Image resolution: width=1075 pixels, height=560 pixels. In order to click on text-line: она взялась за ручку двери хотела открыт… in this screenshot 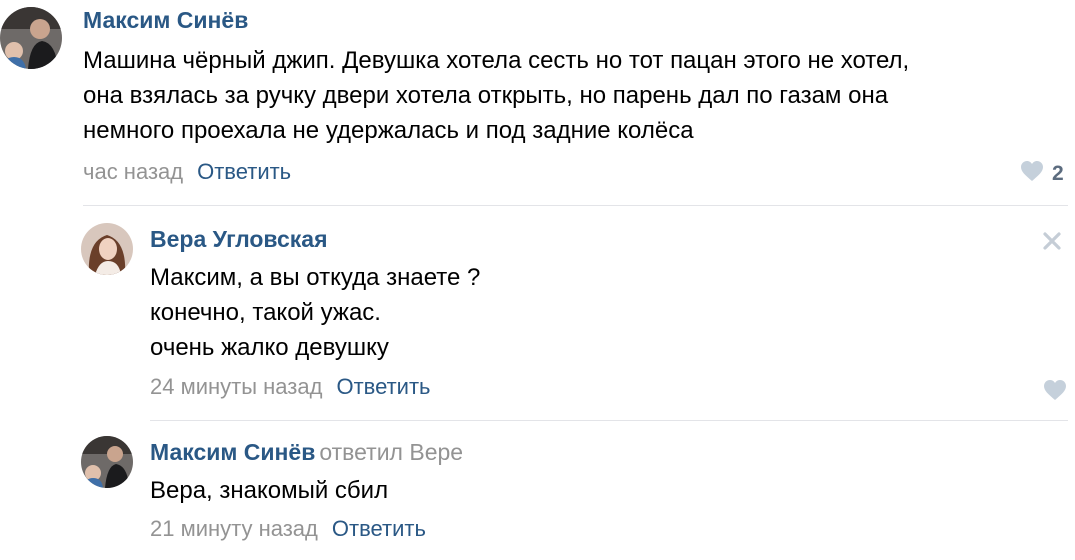, I will do `click(486, 95)`.